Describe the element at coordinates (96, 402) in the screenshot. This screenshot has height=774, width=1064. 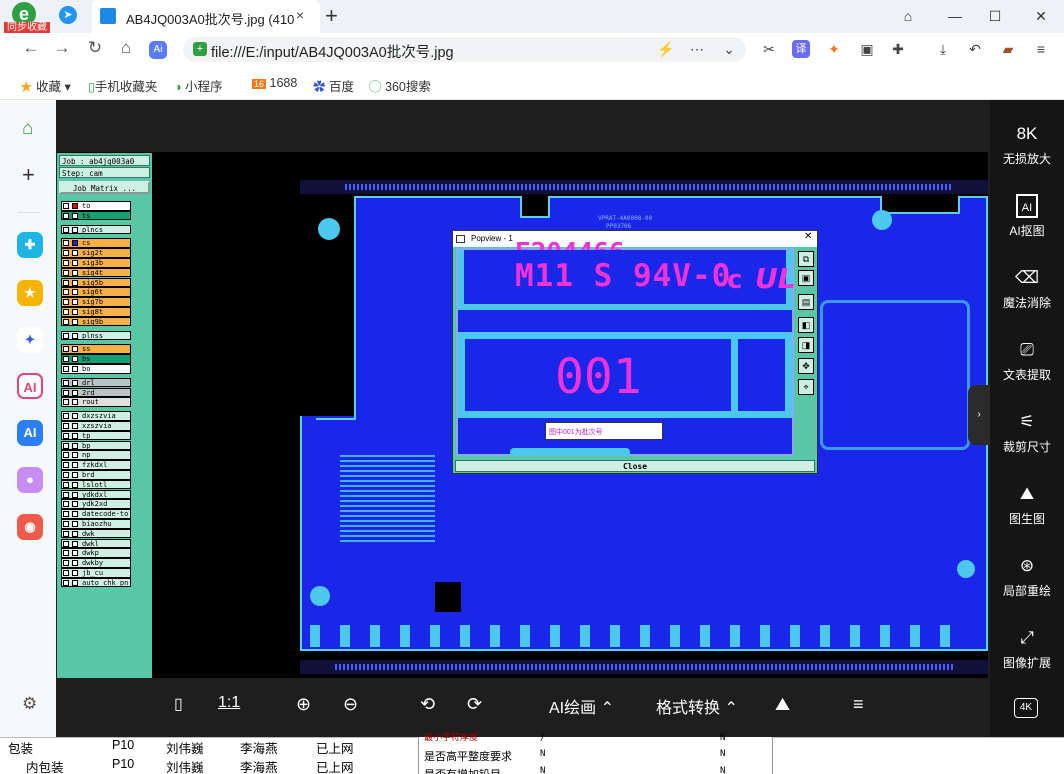
I see `layer-item-rout: rout` at that location.